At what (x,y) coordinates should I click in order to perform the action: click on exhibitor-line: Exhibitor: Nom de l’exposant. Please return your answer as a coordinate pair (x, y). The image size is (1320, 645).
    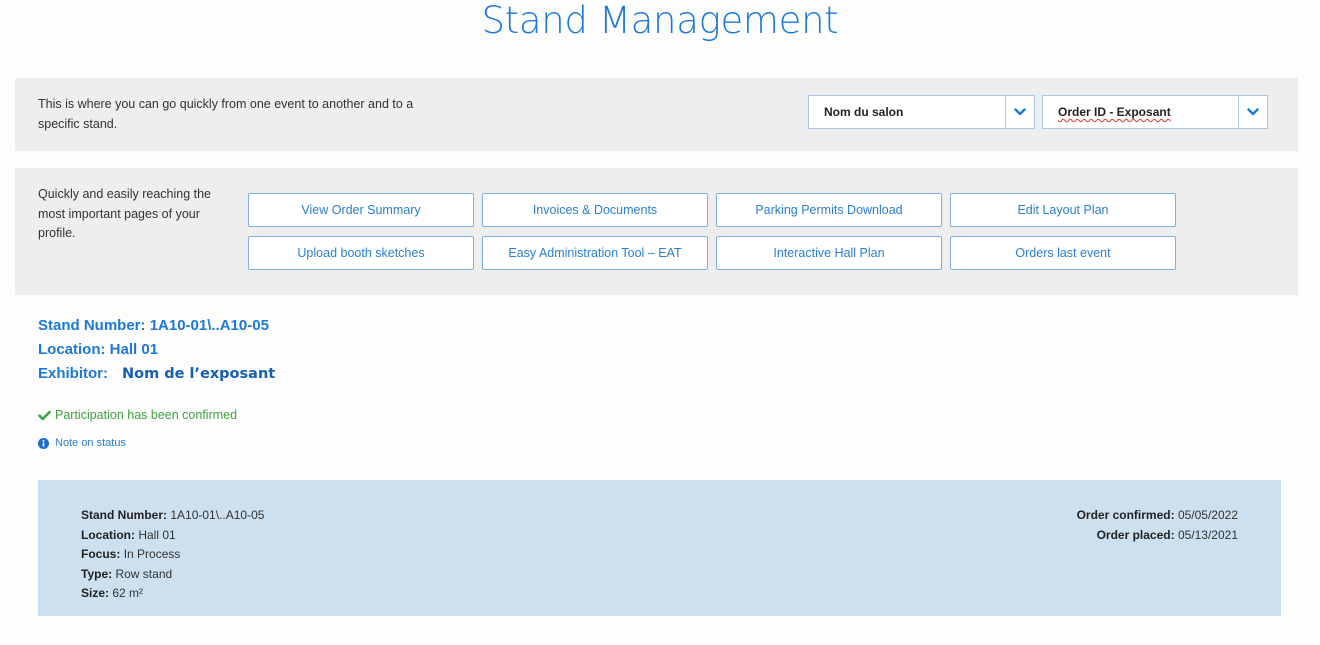
    Looking at the image, I should click on (156, 374).